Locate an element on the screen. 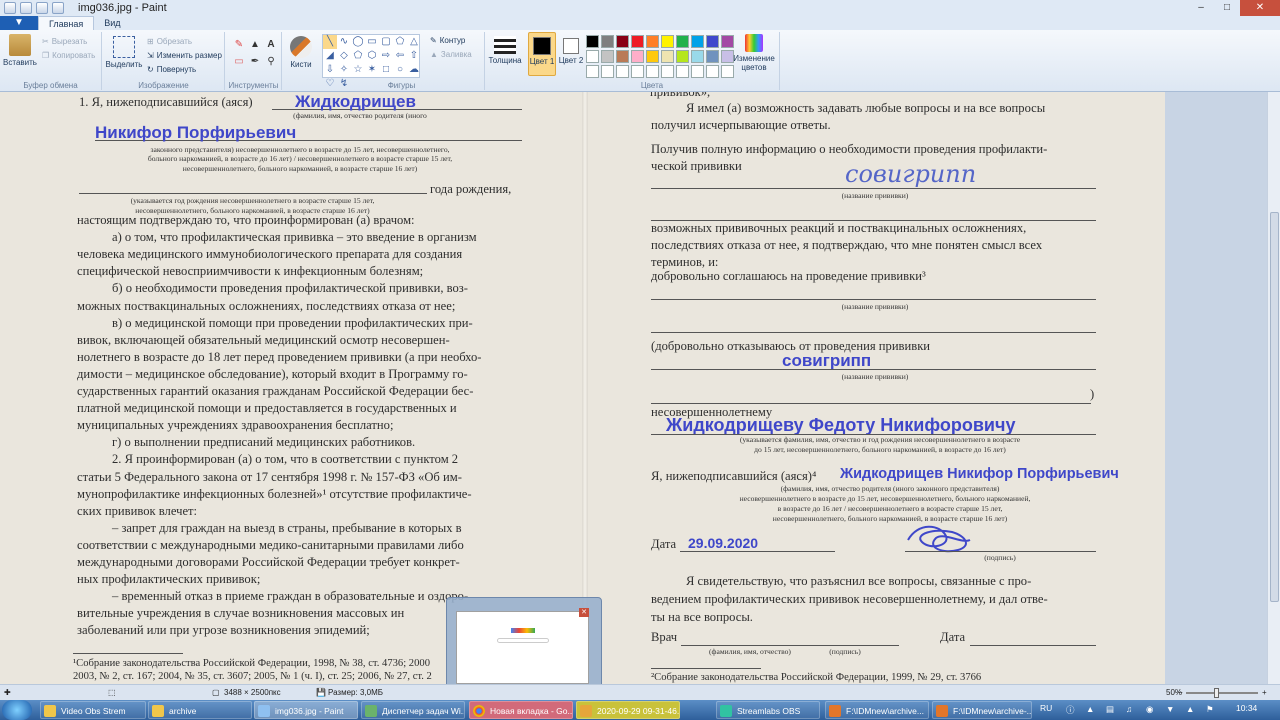 The height and width of the screenshot is (720, 1280). taskbar-thumbnail-preview: ✕ is located at coordinates (524, 645).